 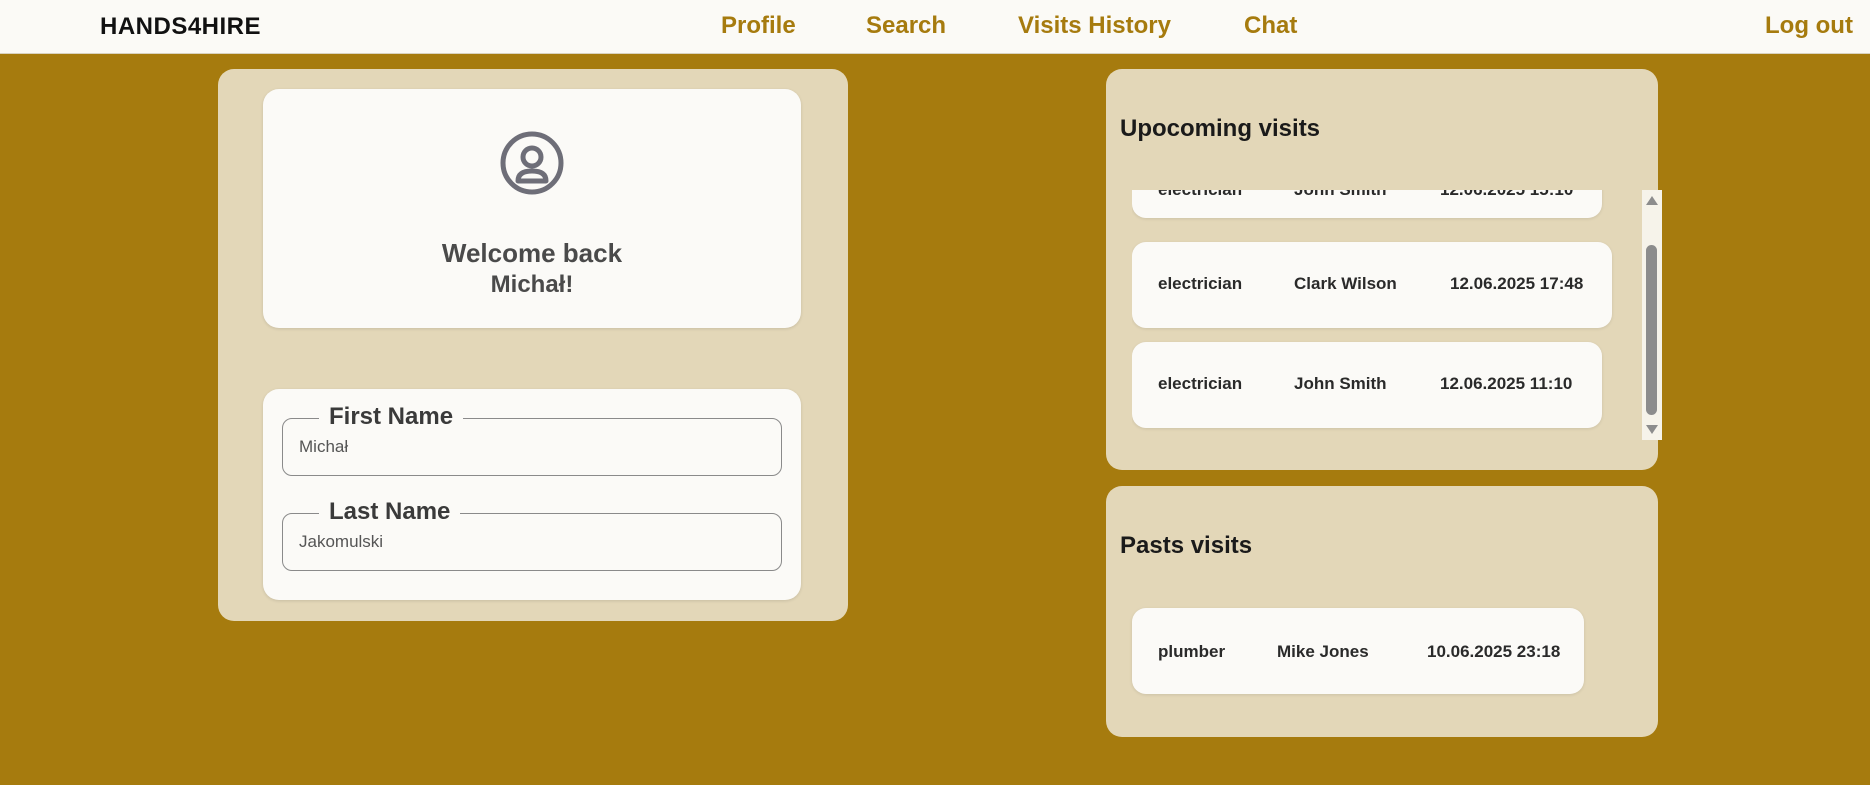 I want to click on visit-datetime: 12.06.2025 15:10, so click(x=1506, y=195).